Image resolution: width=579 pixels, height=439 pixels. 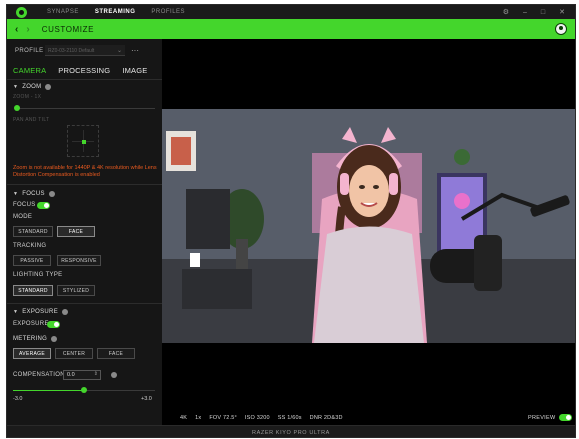 What do you see at coordinates (257, 418) in the screenshot?
I see `status-iso: ISO 3200` at bounding box center [257, 418].